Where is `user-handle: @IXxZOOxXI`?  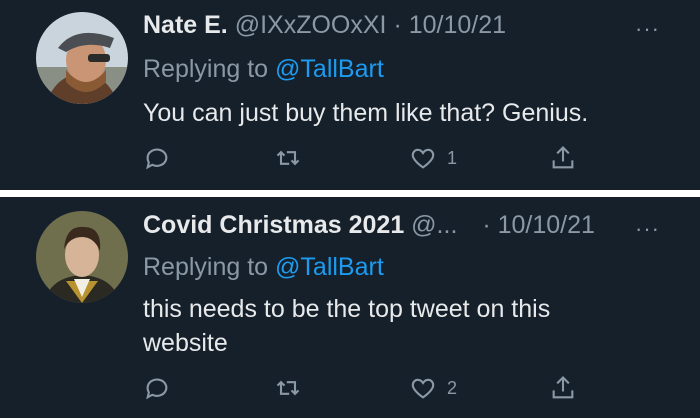 user-handle: @IXxZOOxXI is located at coordinates (311, 25).